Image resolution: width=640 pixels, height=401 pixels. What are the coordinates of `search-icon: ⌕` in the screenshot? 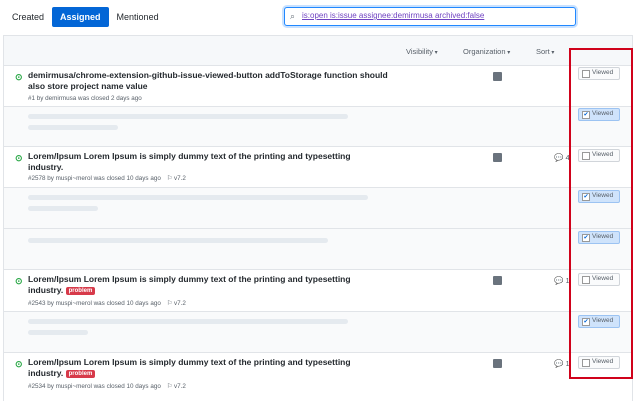 It's located at (293, 16).